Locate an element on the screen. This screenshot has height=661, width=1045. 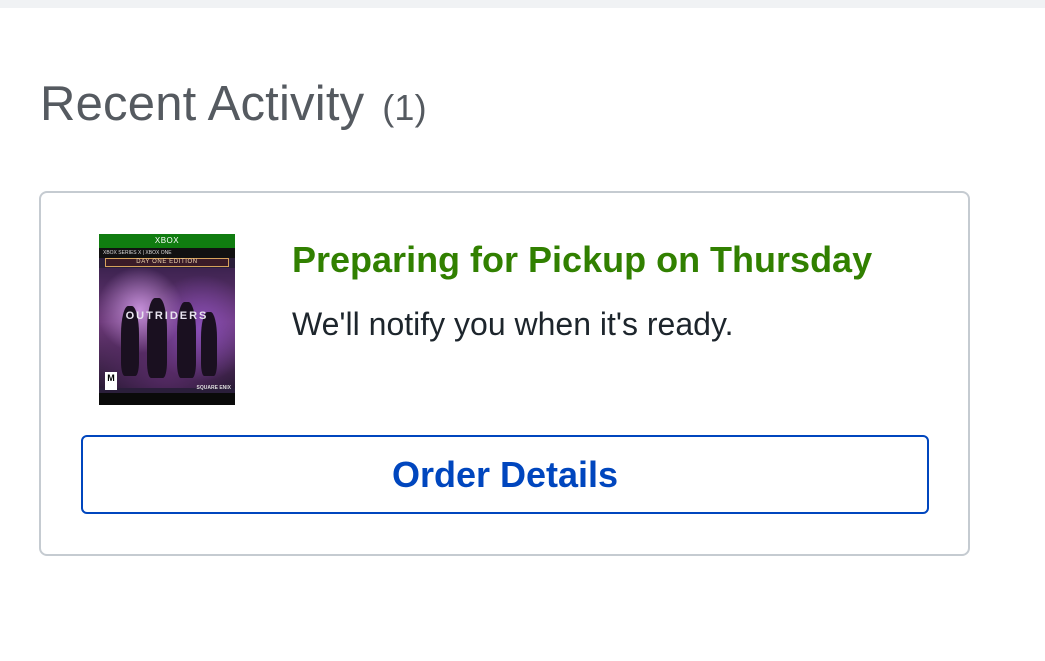
game-logo-text: OUTRIDERS is located at coordinates (167, 316).